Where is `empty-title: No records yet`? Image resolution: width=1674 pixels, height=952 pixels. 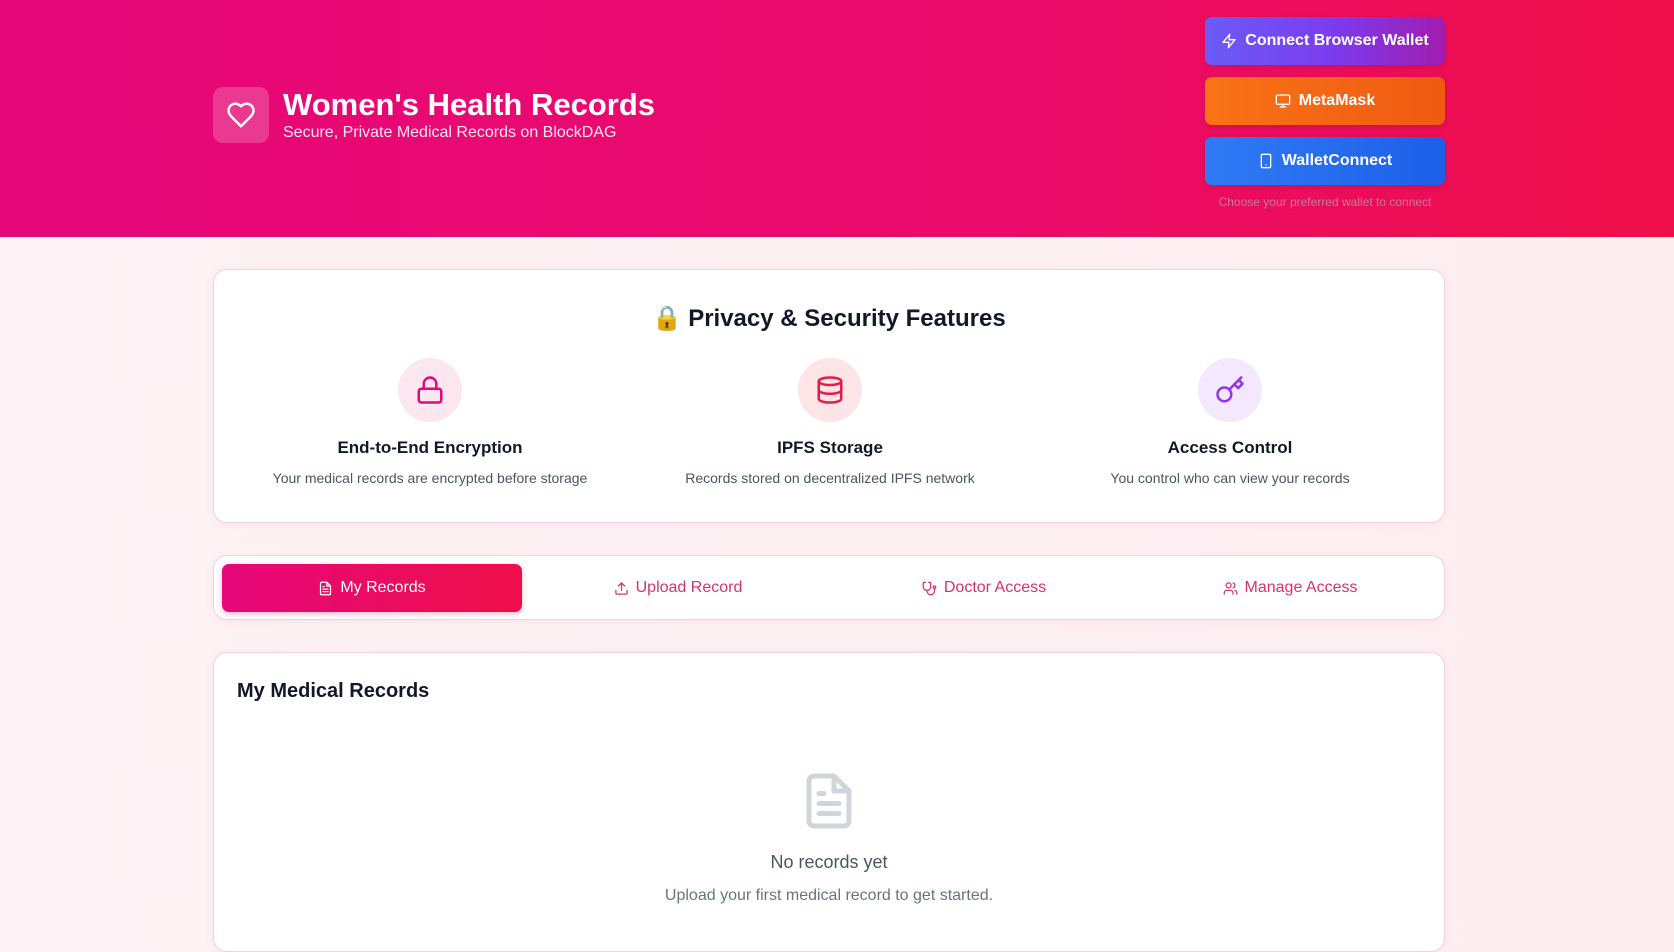
empty-title: No records yet is located at coordinates (829, 862).